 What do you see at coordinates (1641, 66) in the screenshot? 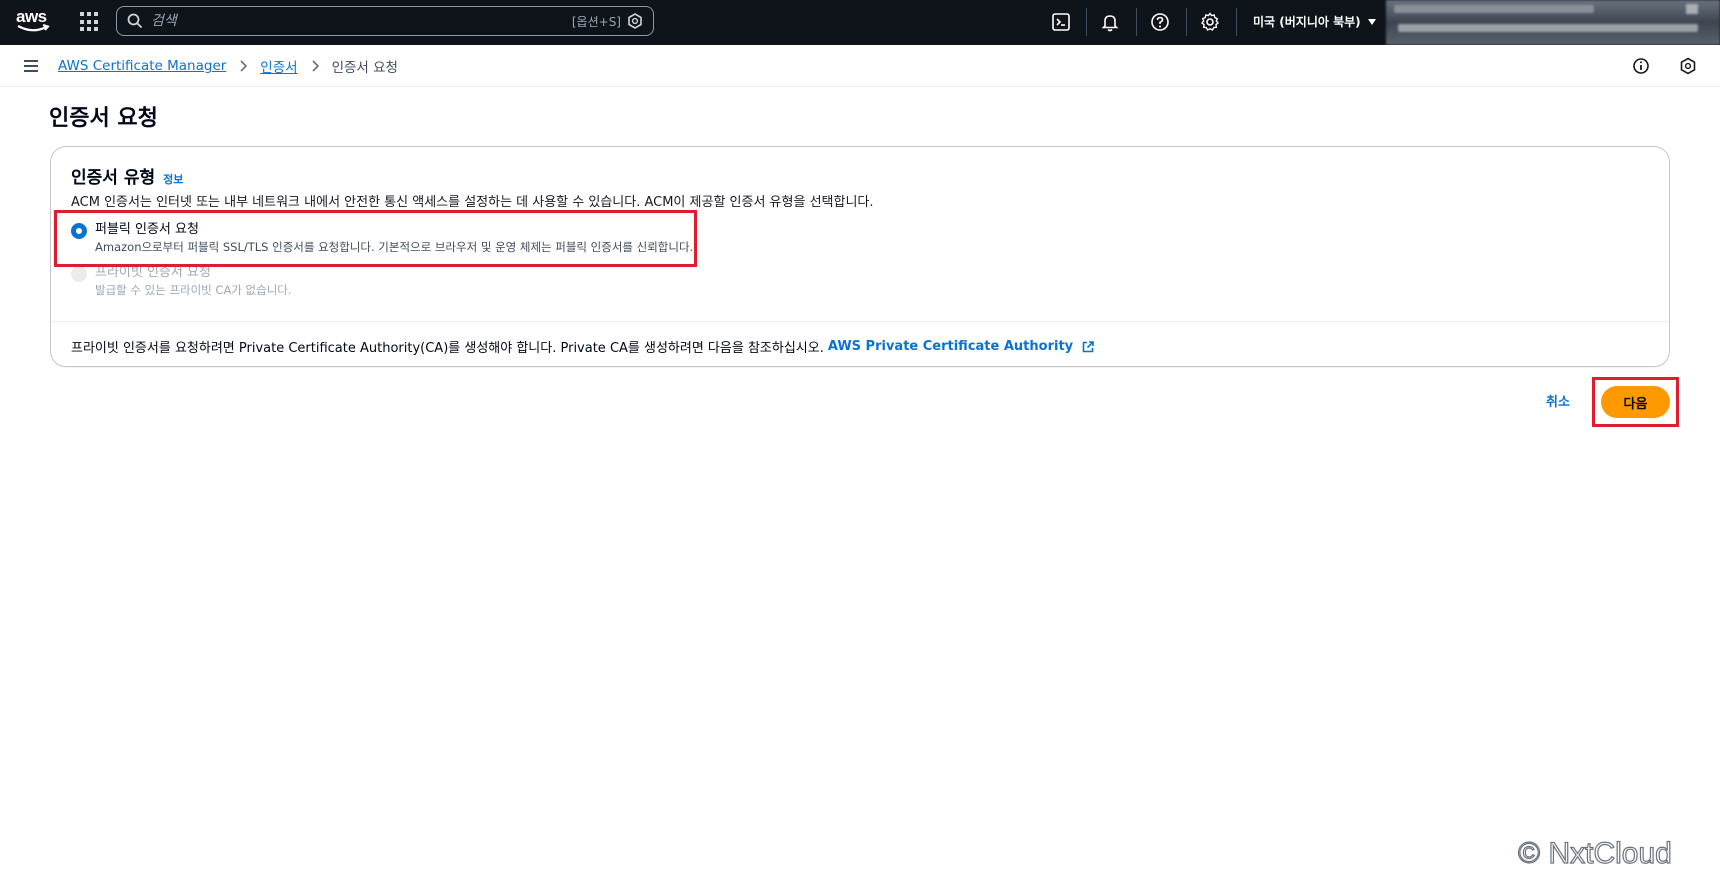
I see `info-icon` at bounding box center [1641, 66].